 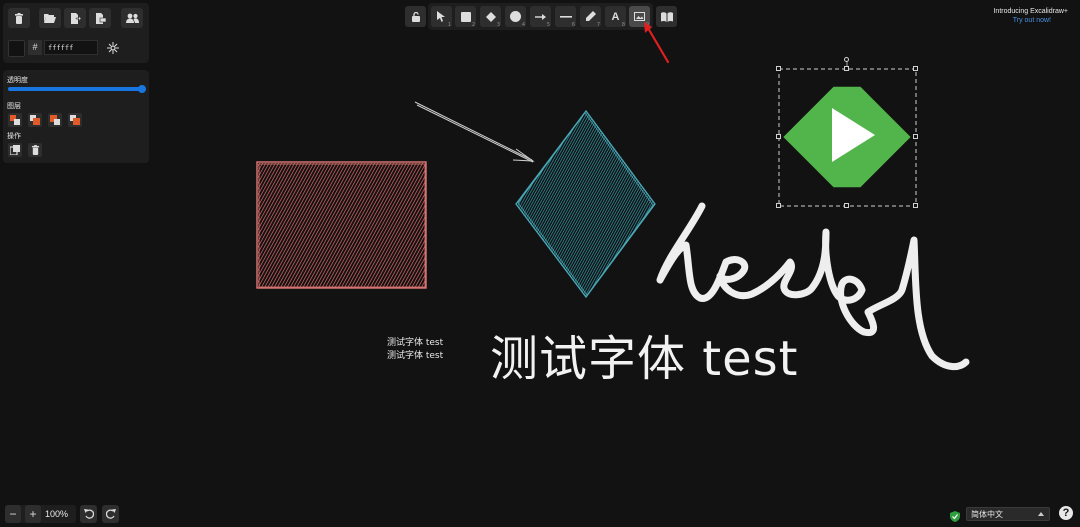 I want to click on sketch-arrow, so click(x=474, y=132).